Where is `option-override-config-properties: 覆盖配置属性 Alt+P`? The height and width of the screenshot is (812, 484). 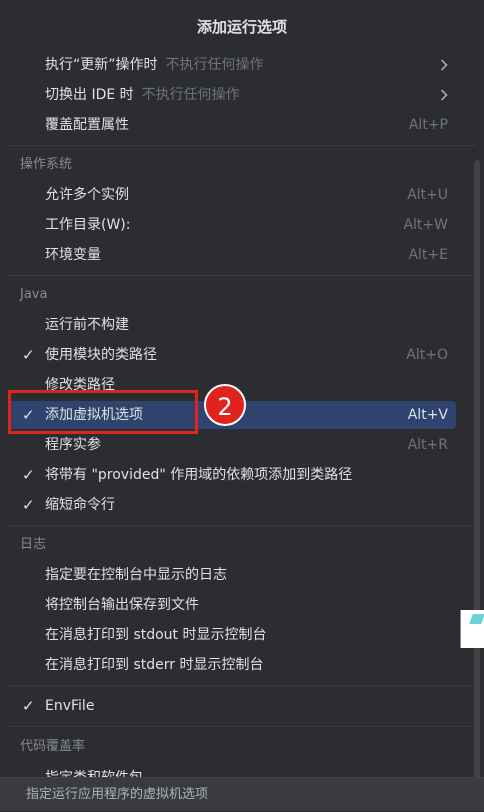 option-override-config-properties: 覆盖配置属性 Alt+P is located at coordinates (232, 125).